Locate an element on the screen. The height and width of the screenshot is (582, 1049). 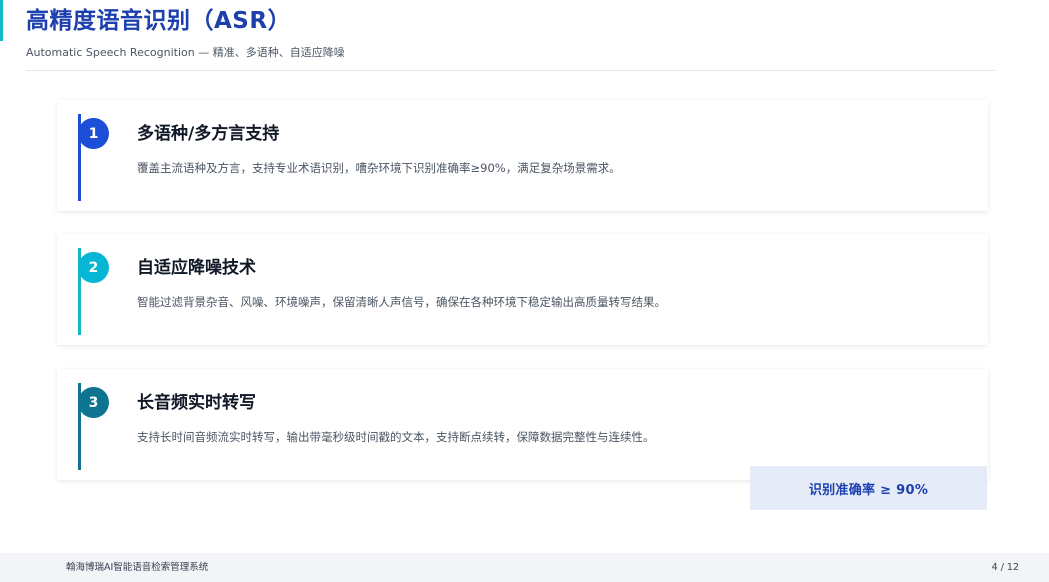
page-title: 高精度语音识别（ASR） is located at coordinates (159, 21).